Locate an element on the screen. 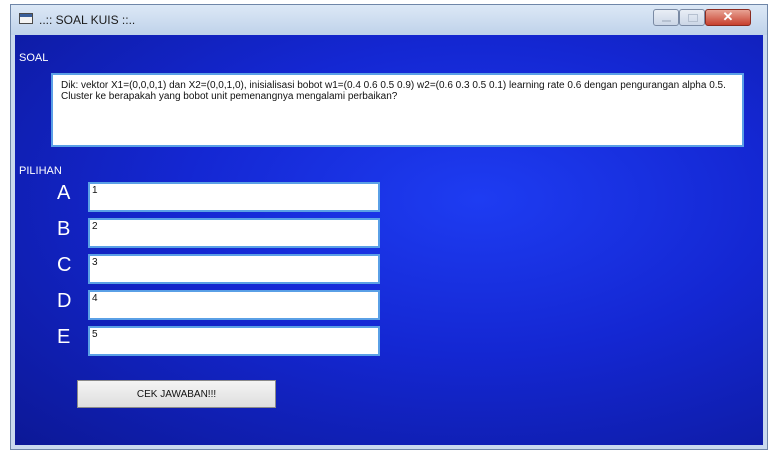  close-glyph: ✕ is located at coordinates (728, 16).